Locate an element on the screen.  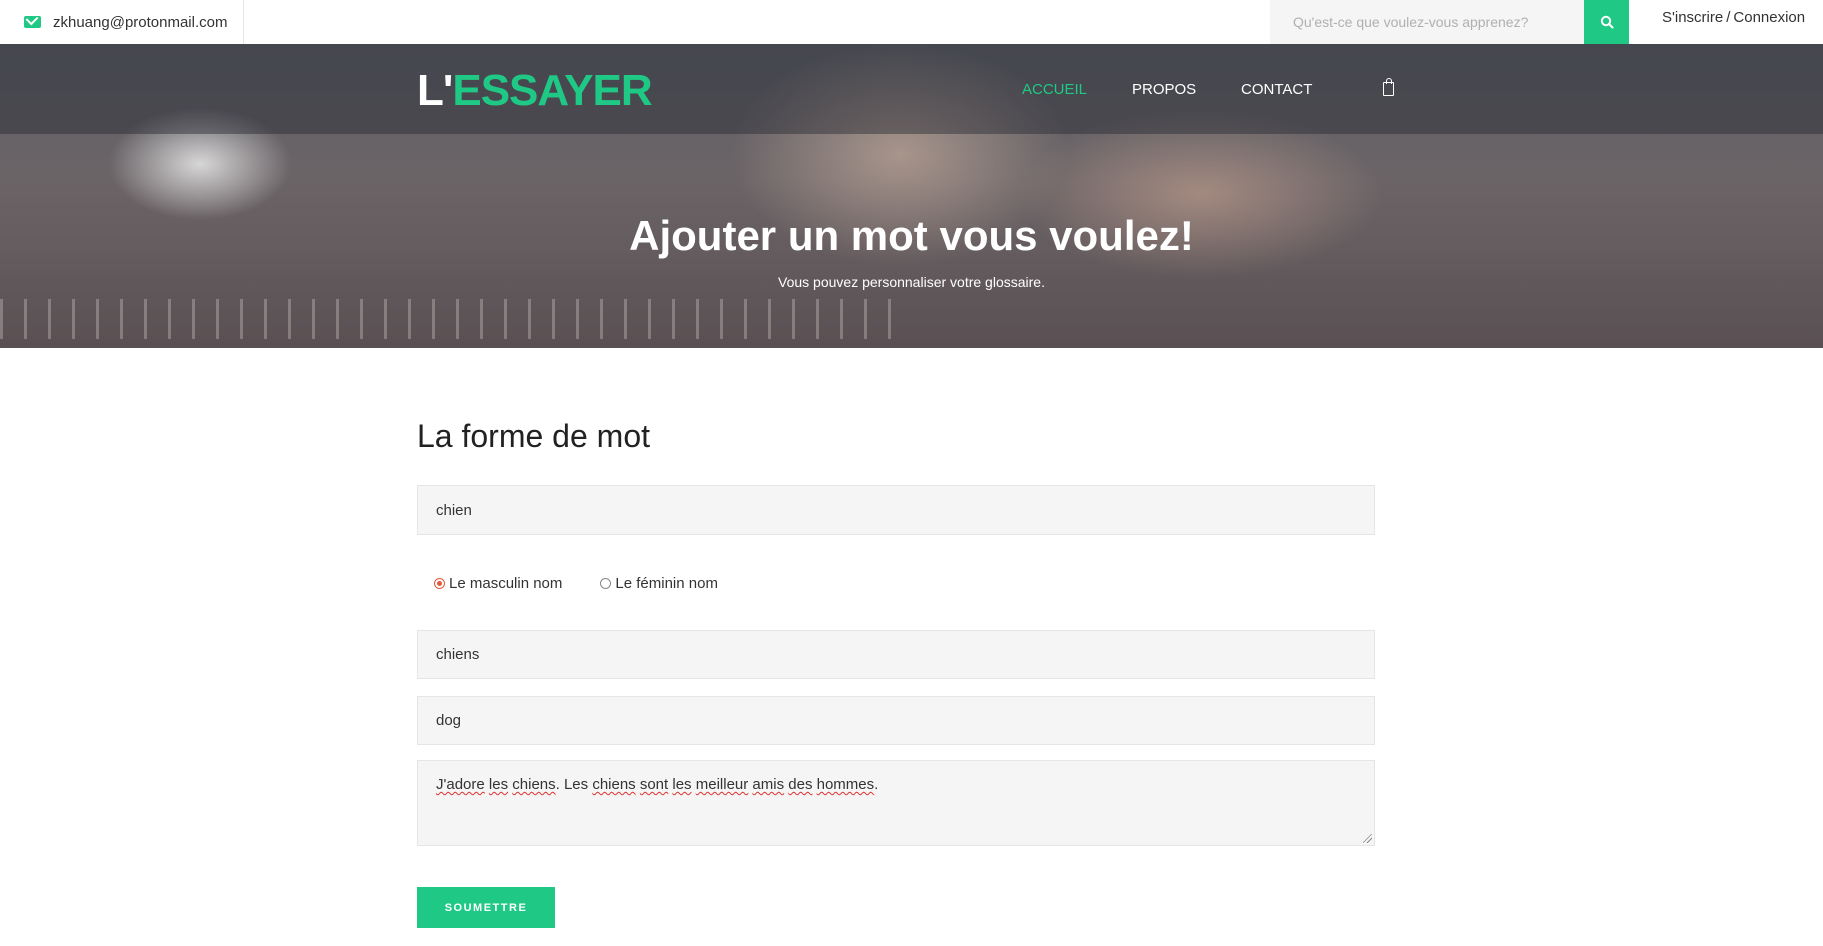
site-logo: L'ESSAYER is located at coordinates (535, 91).